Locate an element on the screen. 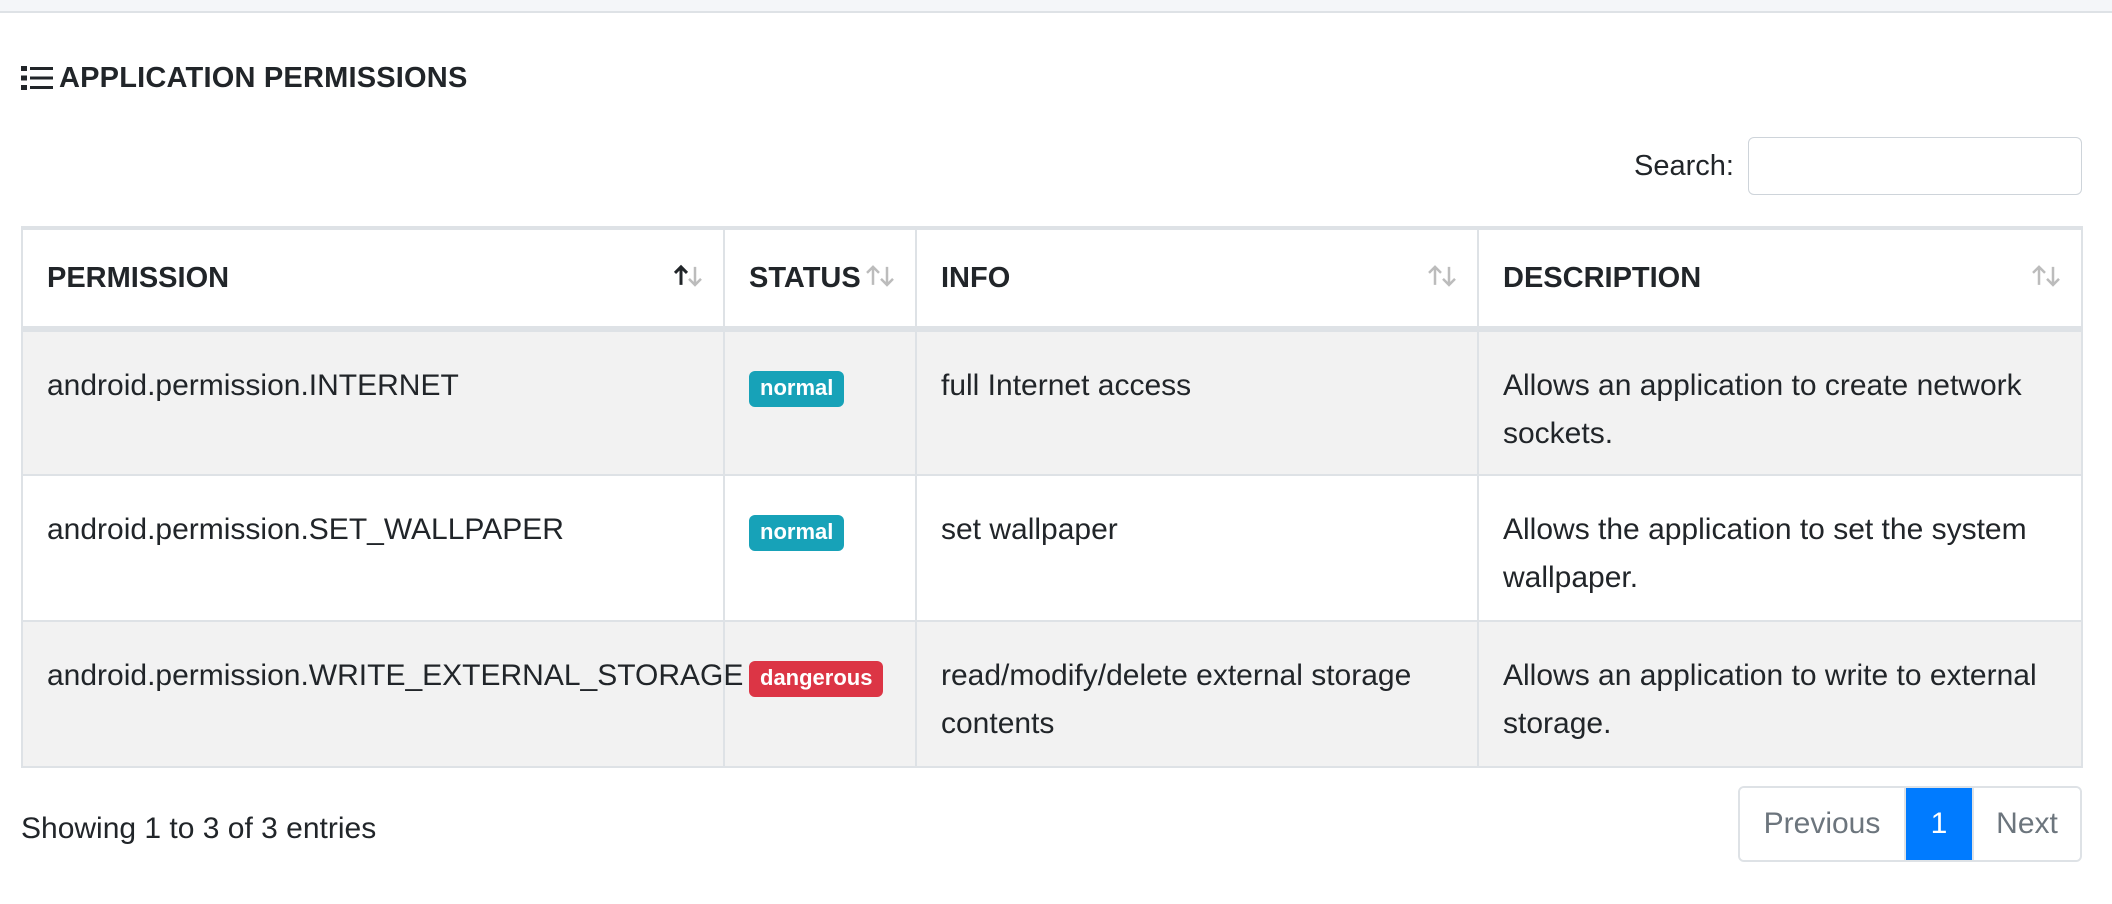 The width and height of the screenshot is (2112, 904). info-cell: set wallpaper is located at coordinates (1197, 548).